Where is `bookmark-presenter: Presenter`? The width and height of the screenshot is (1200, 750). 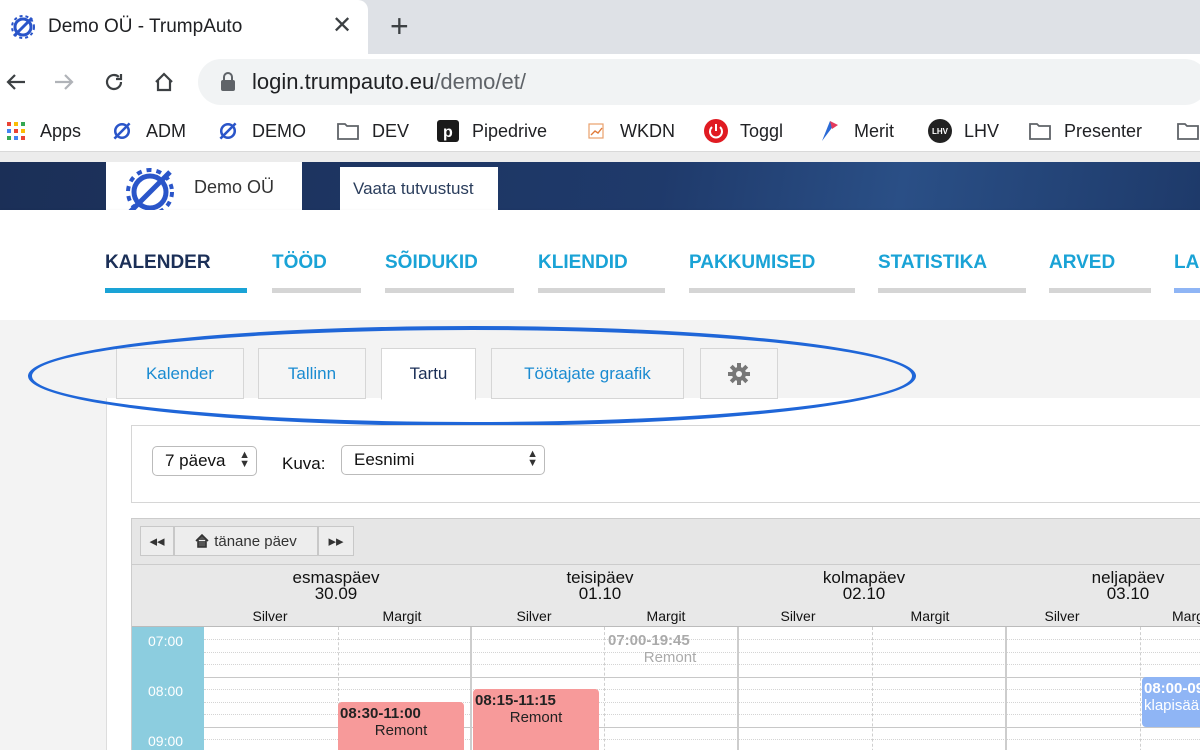
bookmark-presenter: Presenter is located at coordinates (1085, 131).